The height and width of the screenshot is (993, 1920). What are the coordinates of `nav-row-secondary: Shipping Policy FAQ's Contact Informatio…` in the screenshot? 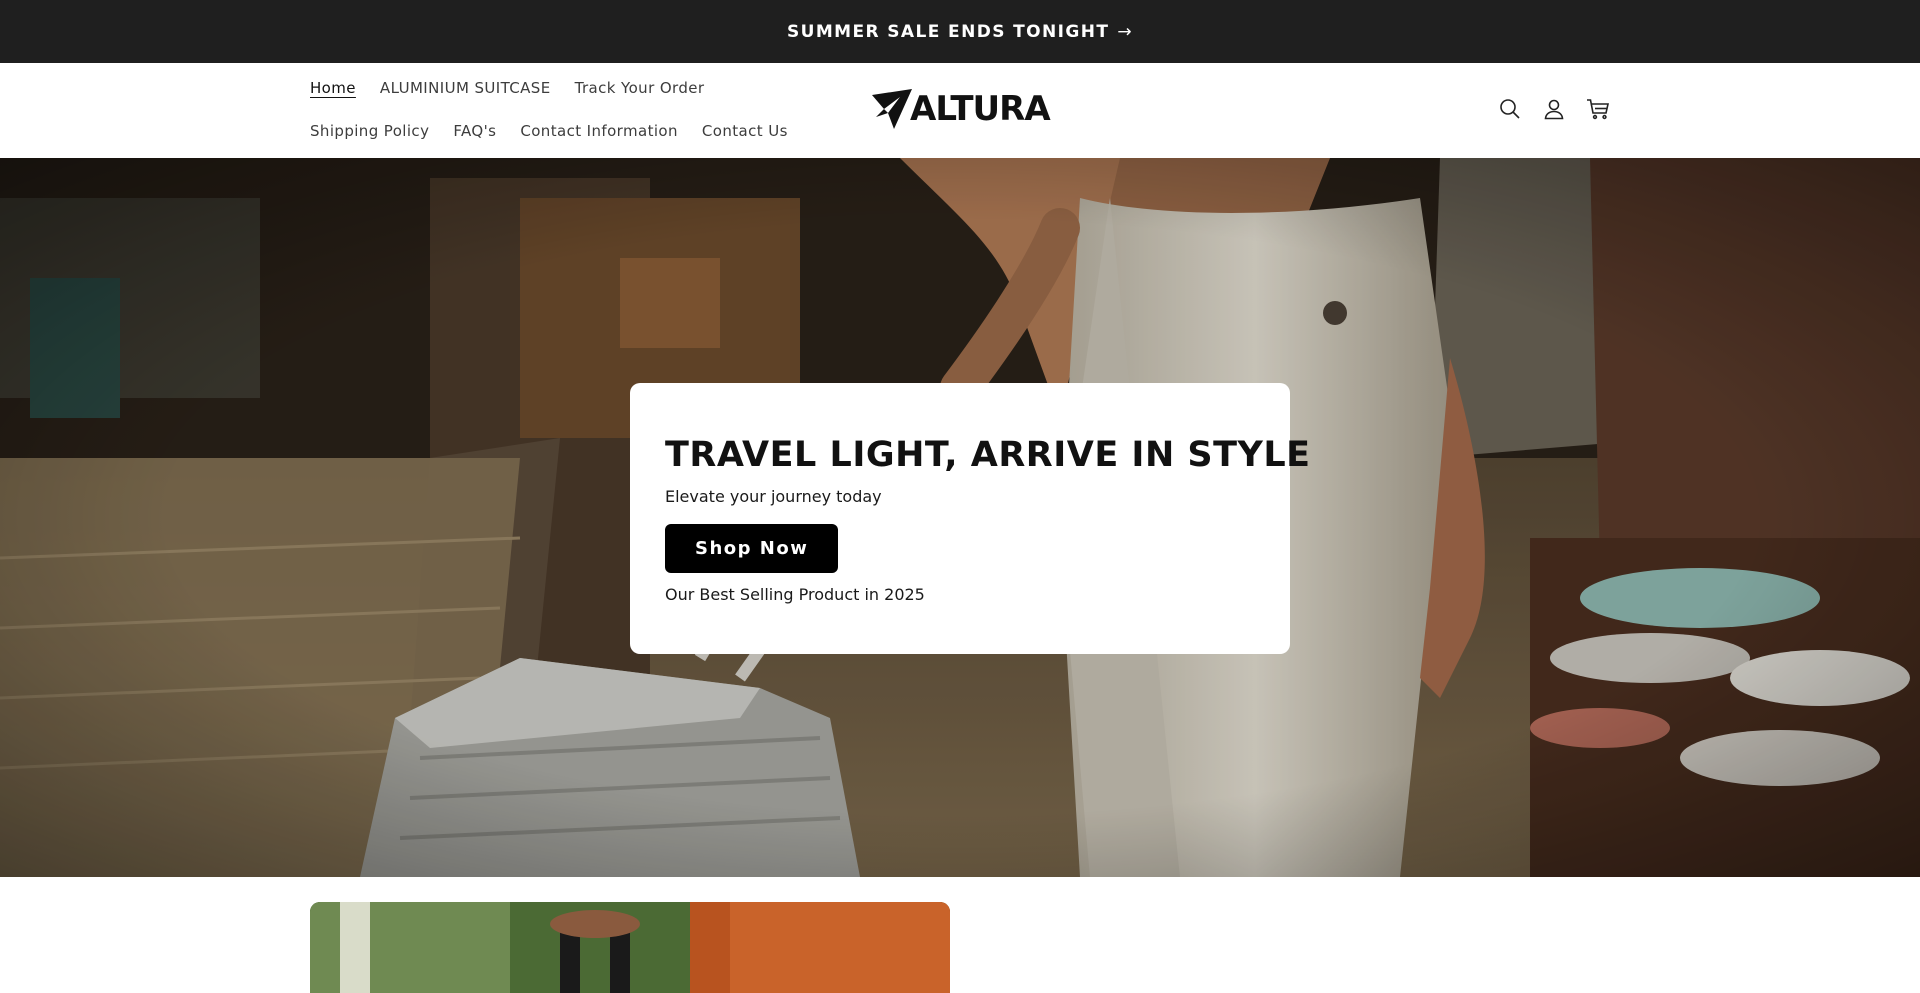 It's located at (561, 131).